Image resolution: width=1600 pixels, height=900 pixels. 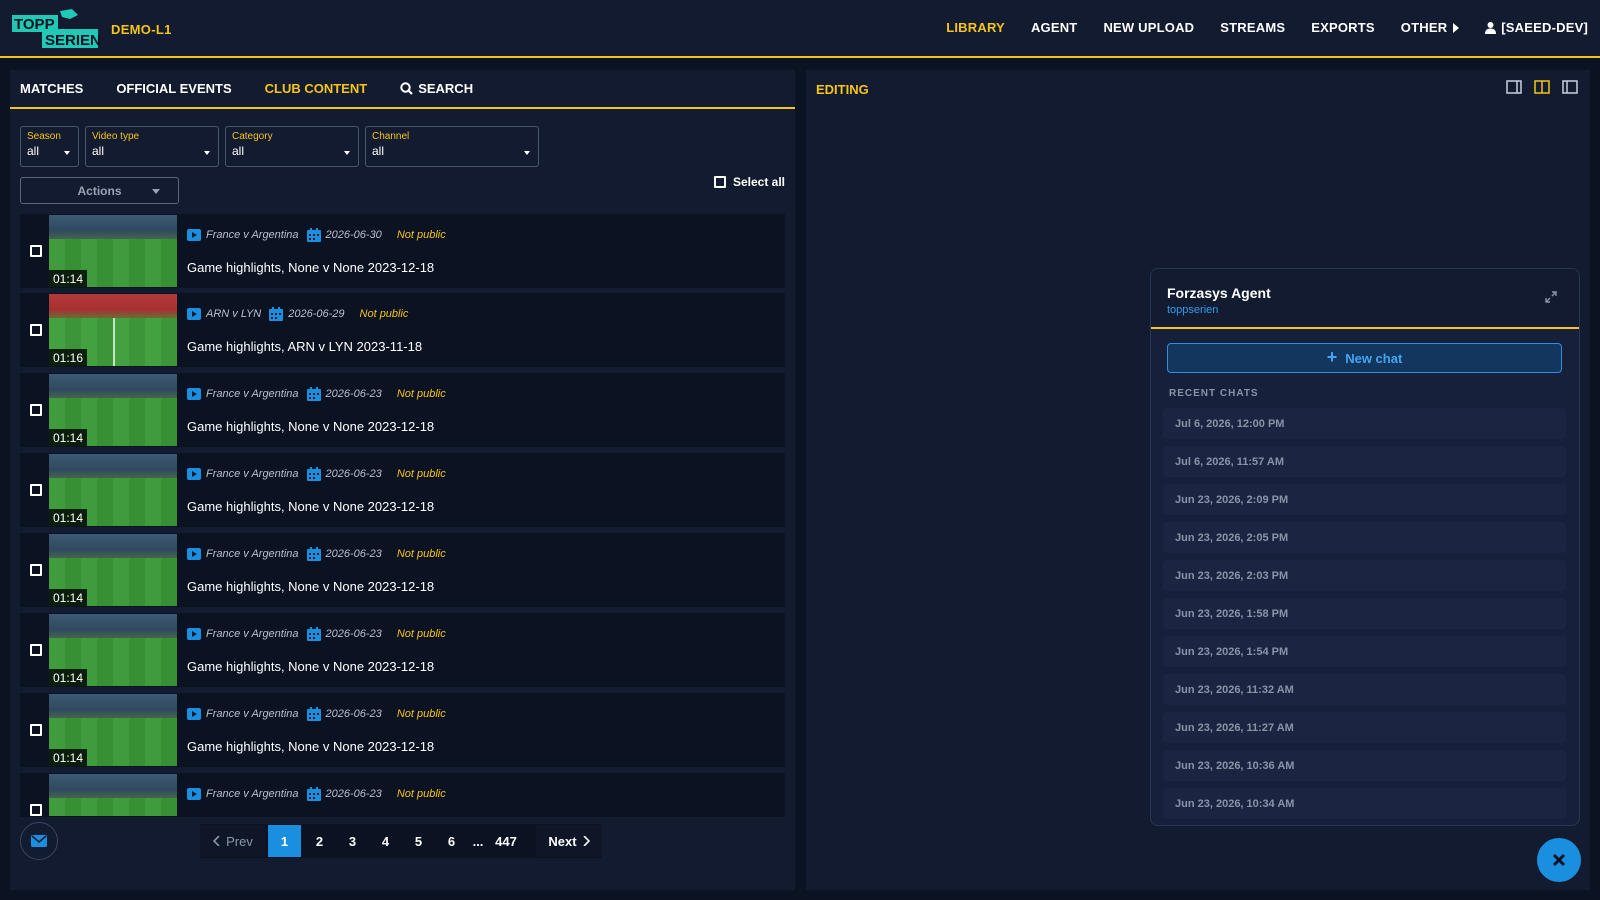 What do you see at coordinates (152, 146) in the screenshot?
I see `video-type-filter: Video type all` at bounding box center [152, 146].